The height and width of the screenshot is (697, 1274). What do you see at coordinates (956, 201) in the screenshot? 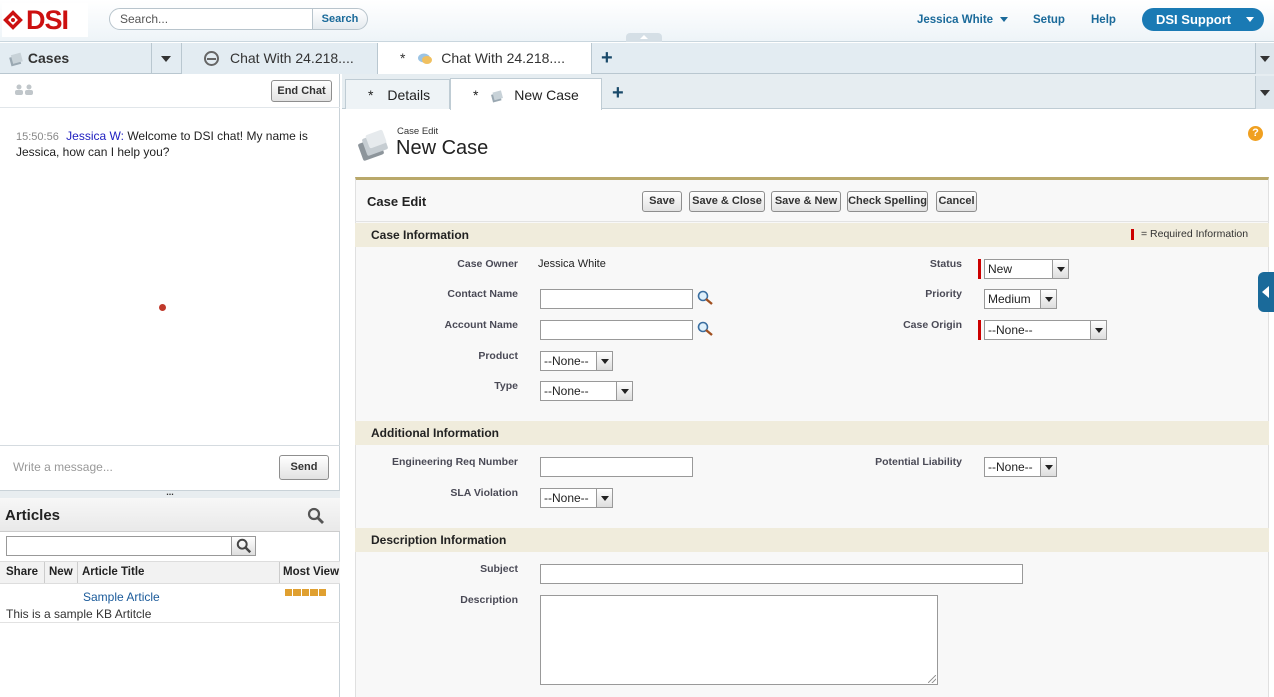
I see `cancel-button: Cancel` at bounding box center [956, 201].